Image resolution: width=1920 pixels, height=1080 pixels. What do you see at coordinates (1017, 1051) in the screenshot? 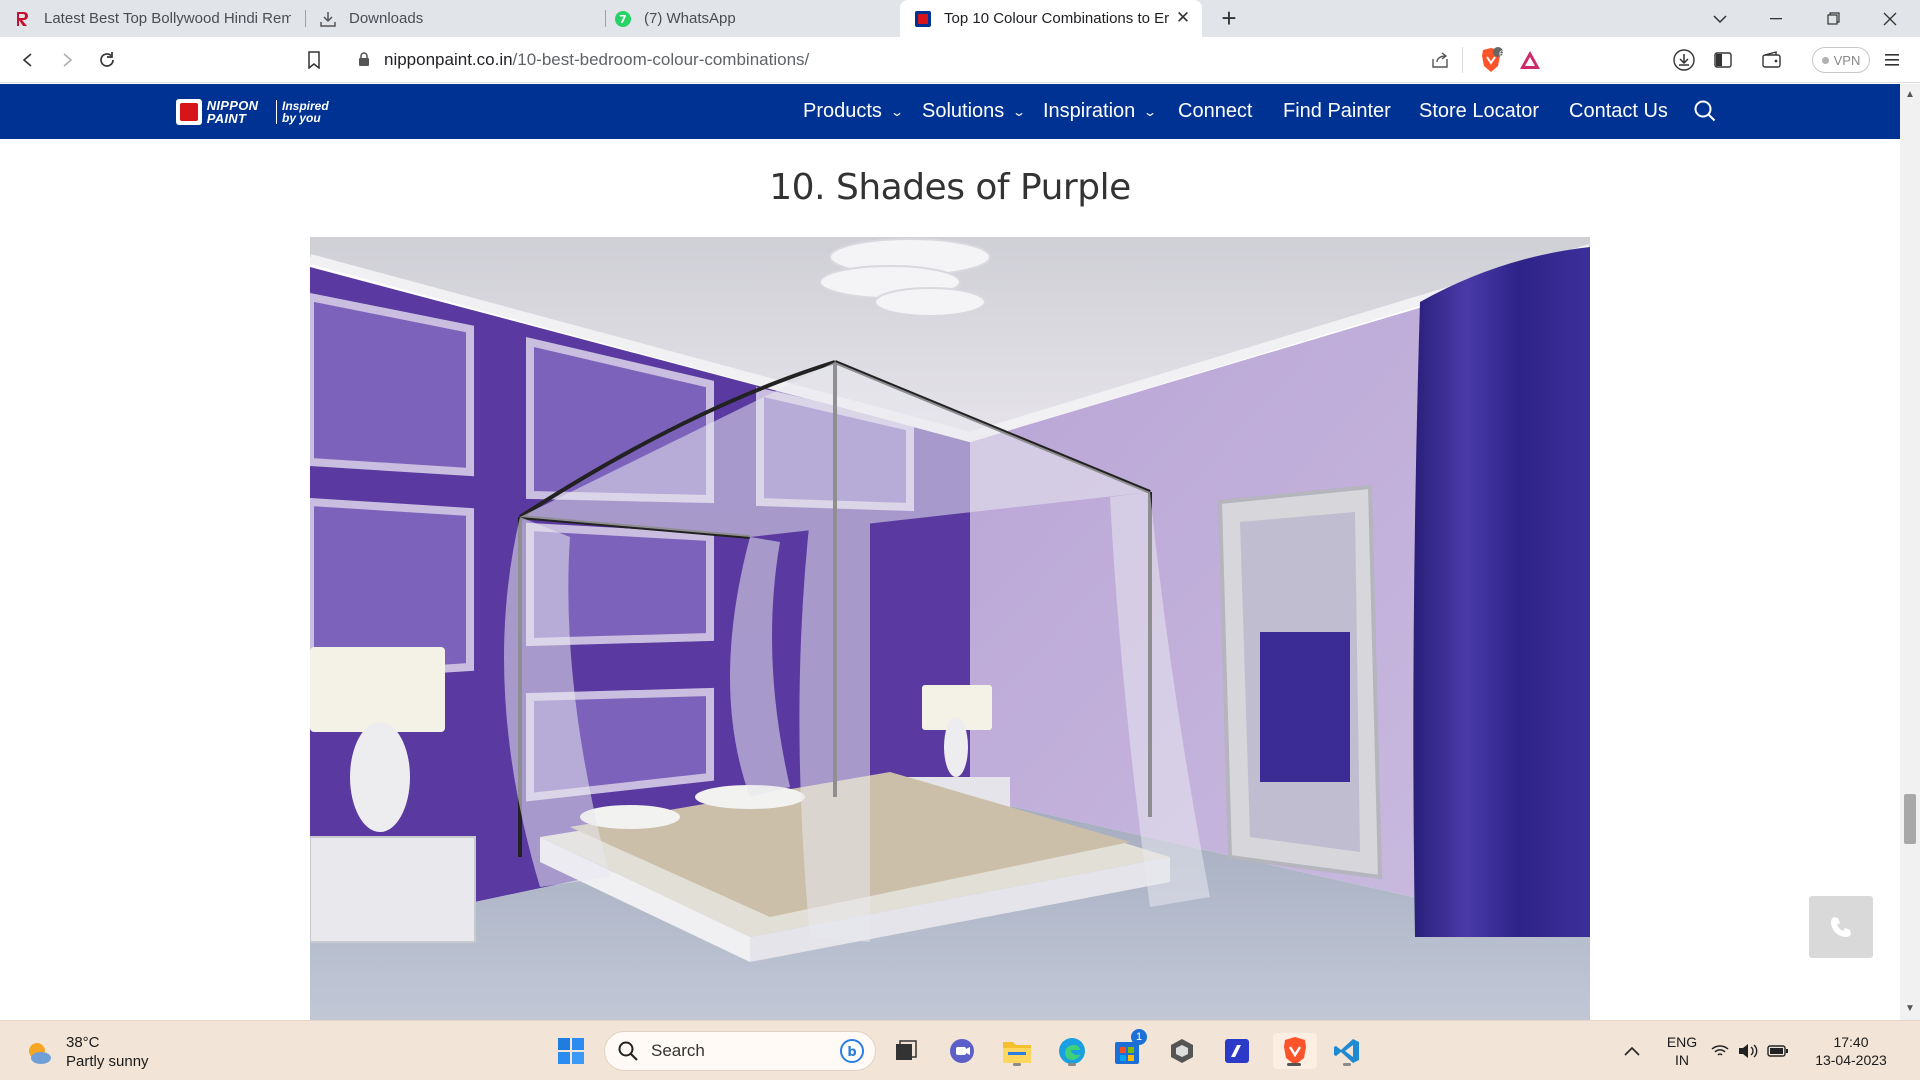
I see `file-explorer-icon` at bounding box center [1017, 1051].